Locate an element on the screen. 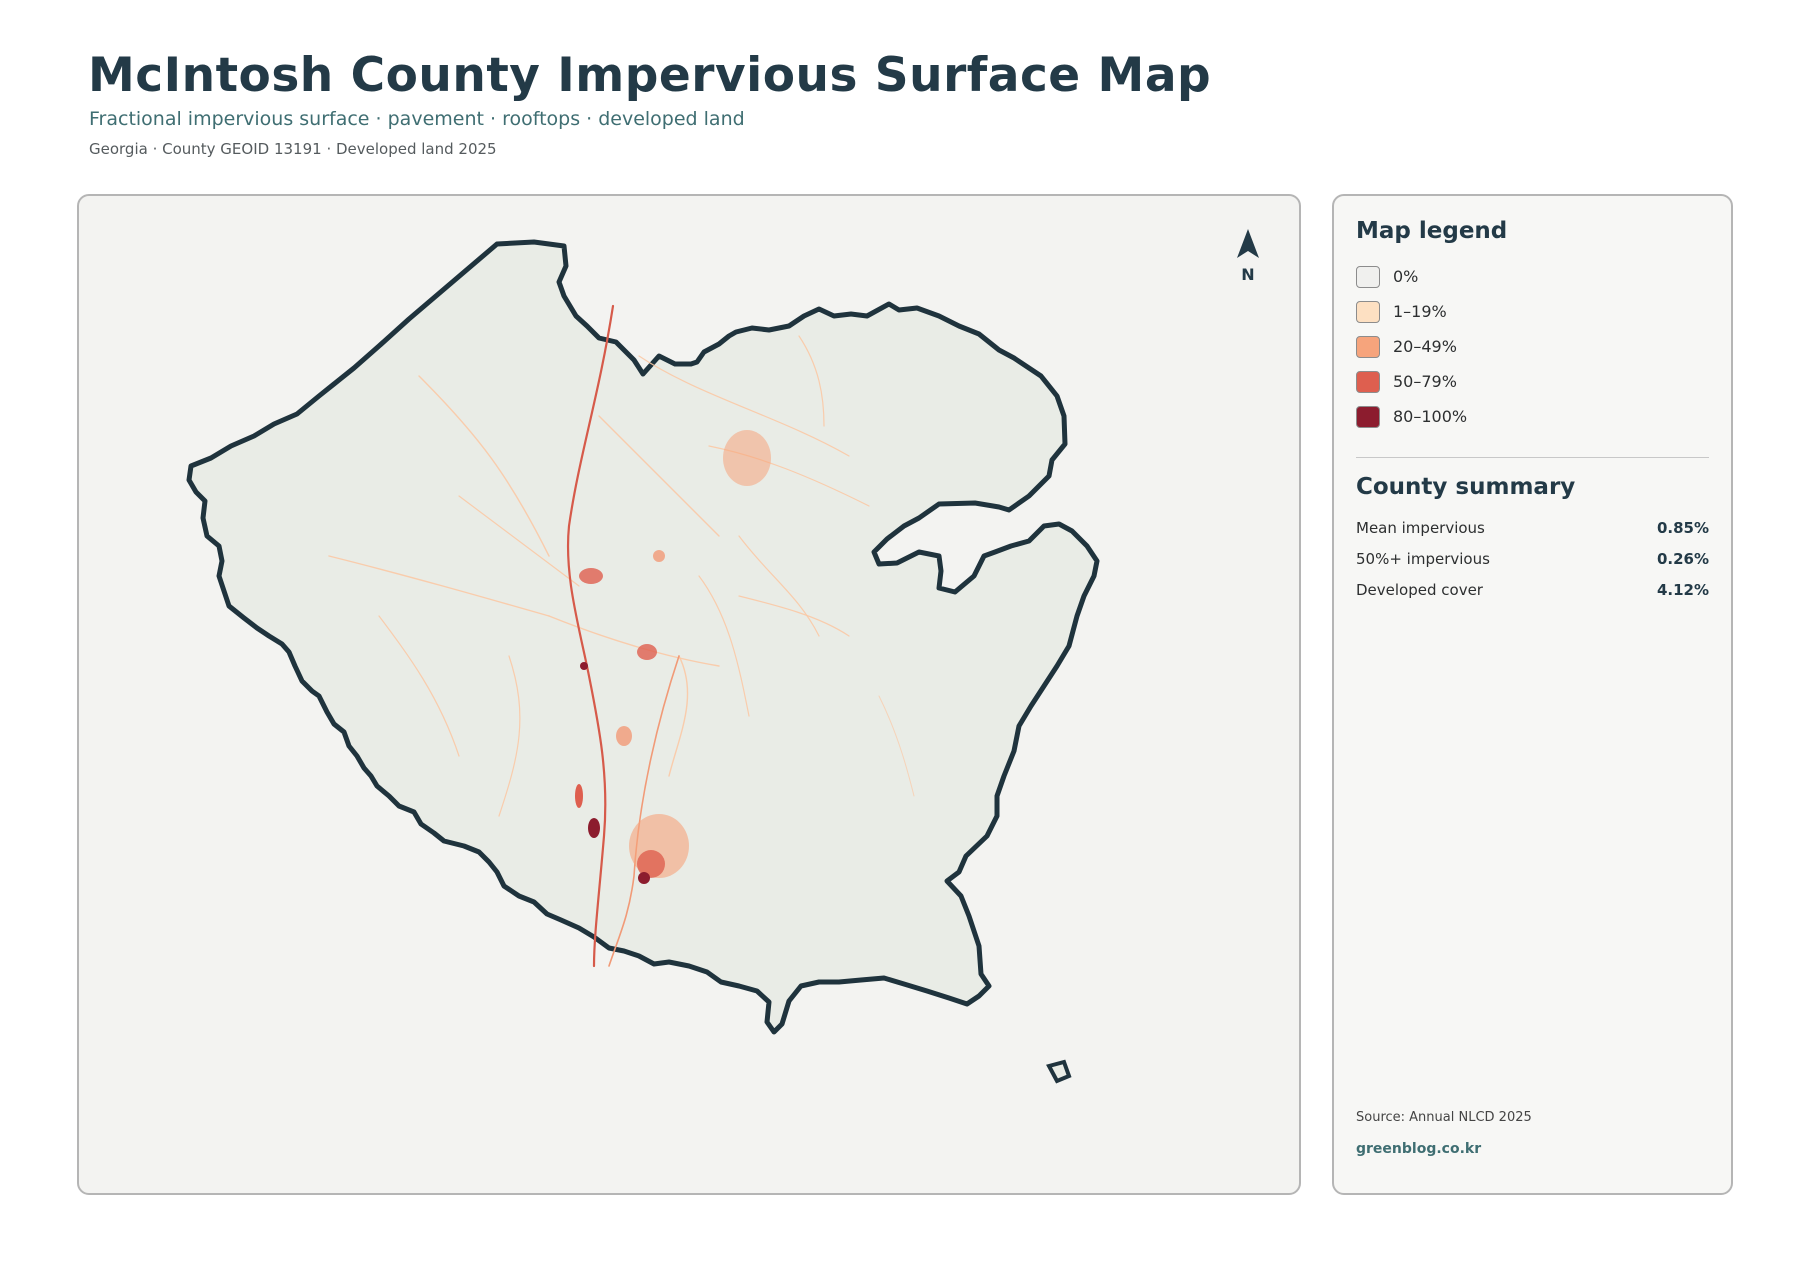 This screenshot has height=1273, width=1800. north-arrow-label: N is located at coordinates (1247, 274).